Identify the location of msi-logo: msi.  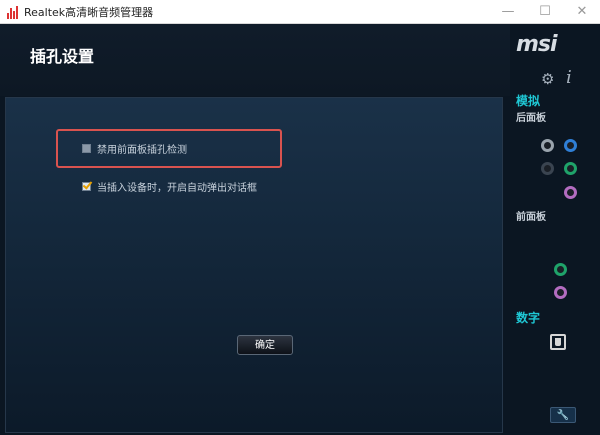
(537, 44).